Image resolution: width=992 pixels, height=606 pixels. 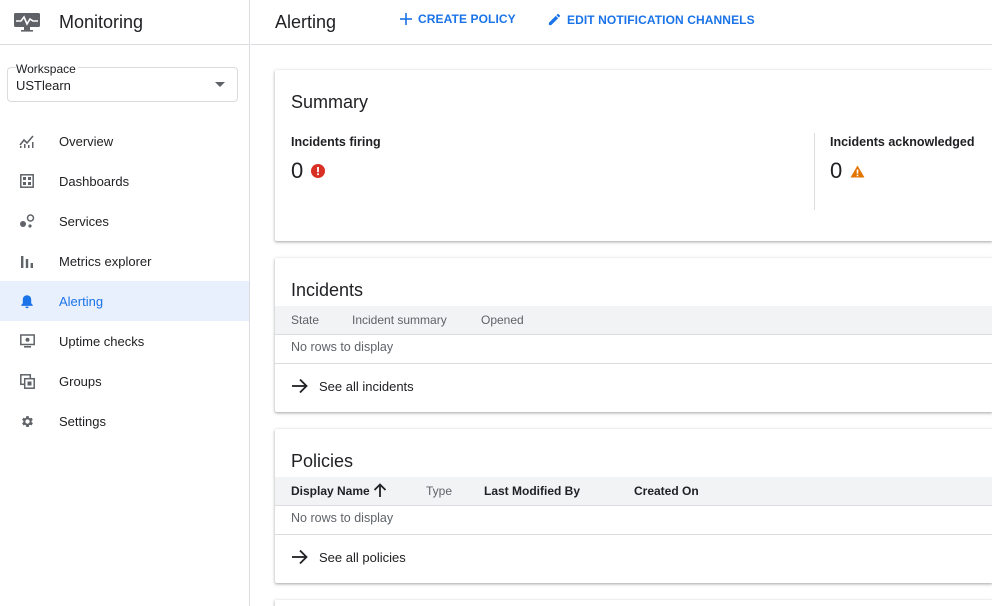 I want to click on warning-icon, so click(x=857, y=171).